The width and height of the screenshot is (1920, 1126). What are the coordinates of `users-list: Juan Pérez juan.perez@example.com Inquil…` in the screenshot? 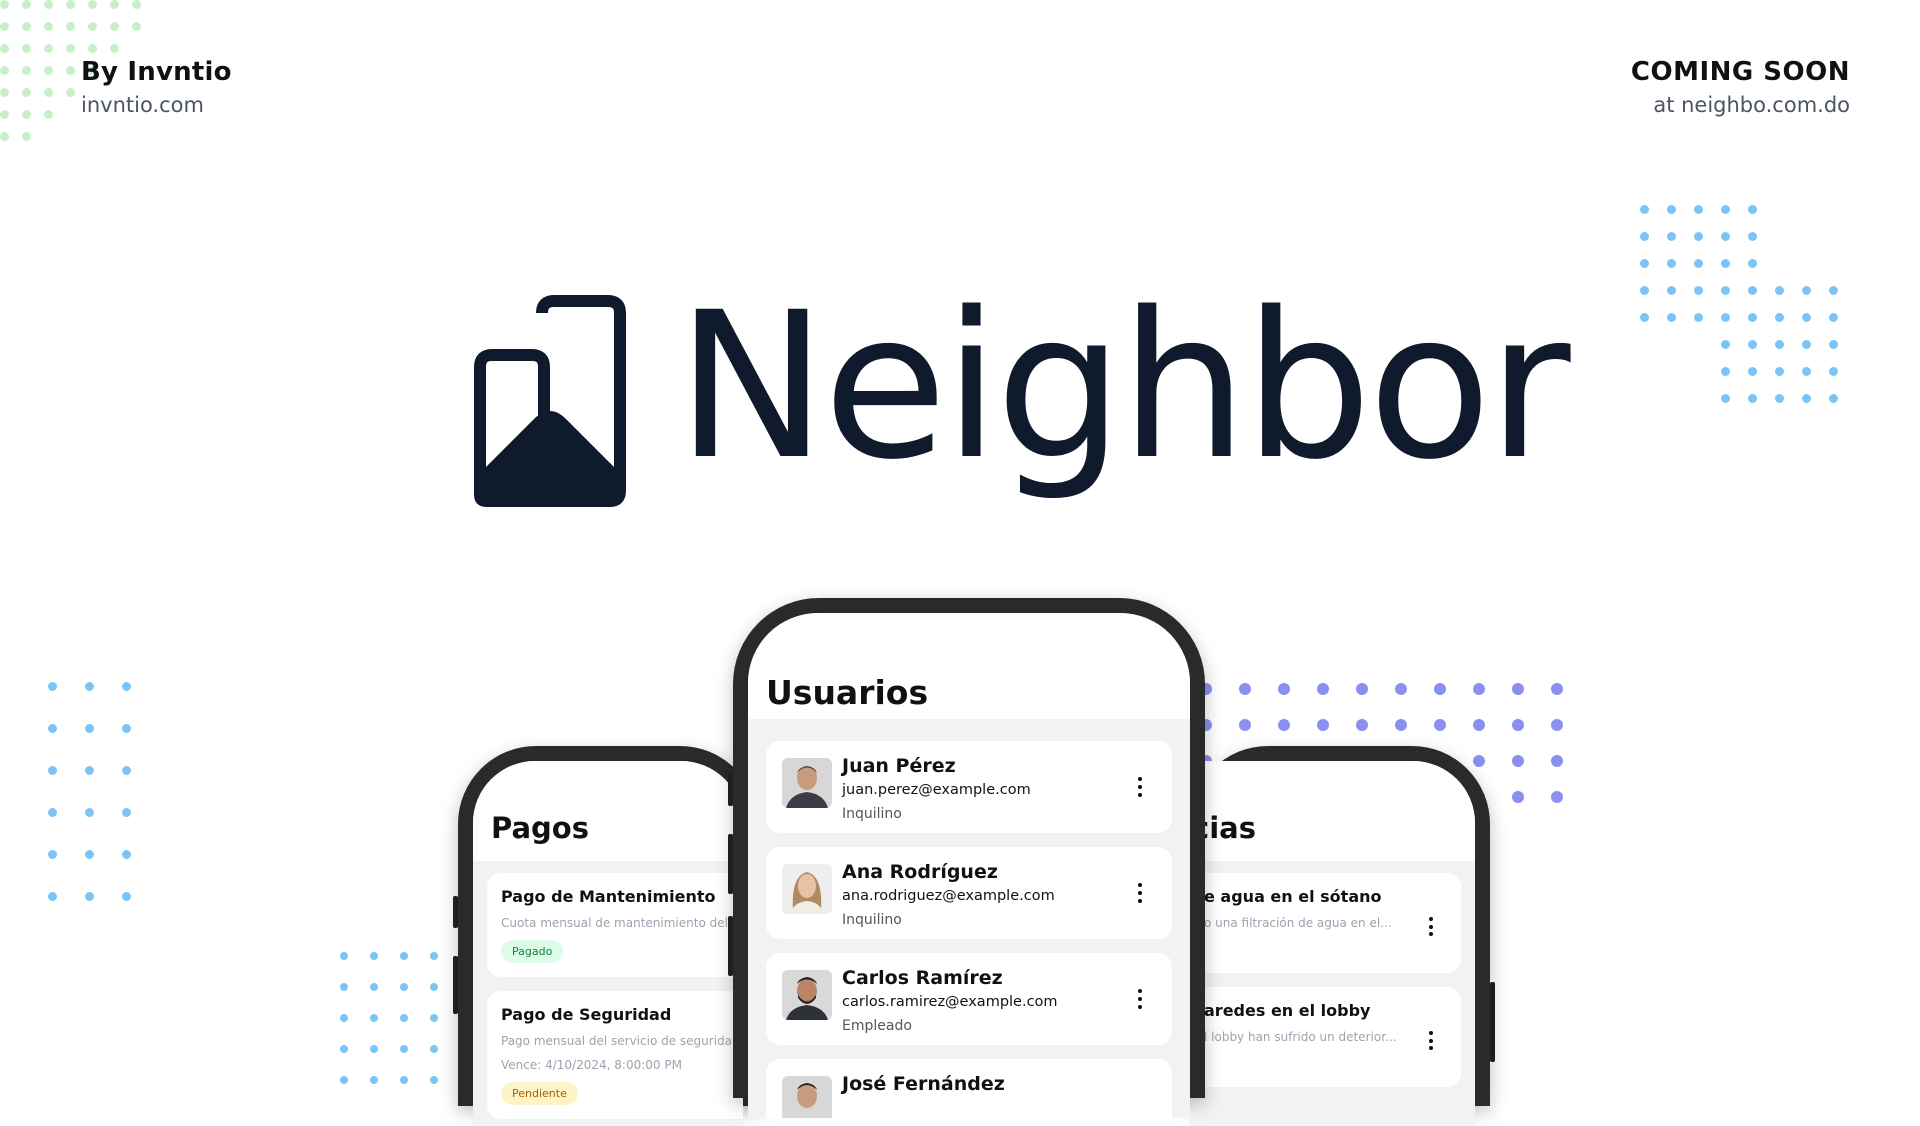 It's located at (969, 918).